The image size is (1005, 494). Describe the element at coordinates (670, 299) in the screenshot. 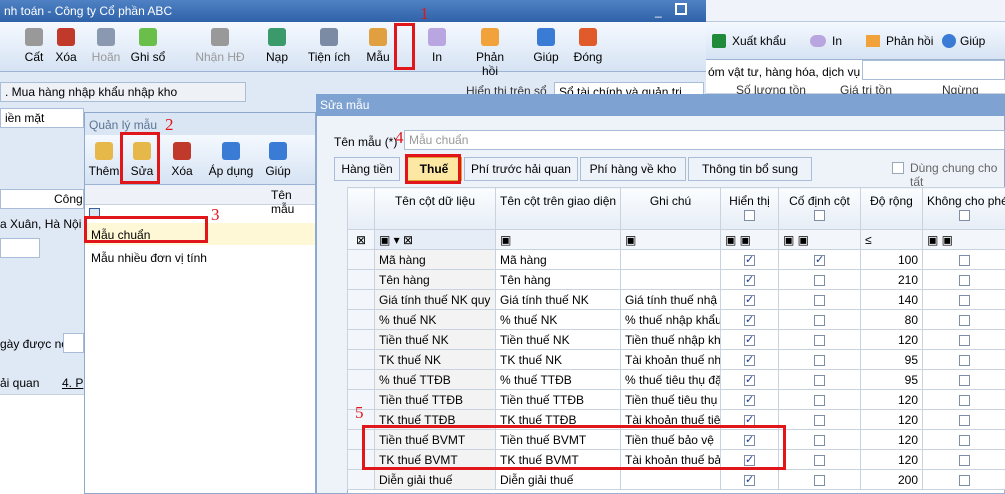

I see `cell-note: Giá tính thuế nhậ` at that location.